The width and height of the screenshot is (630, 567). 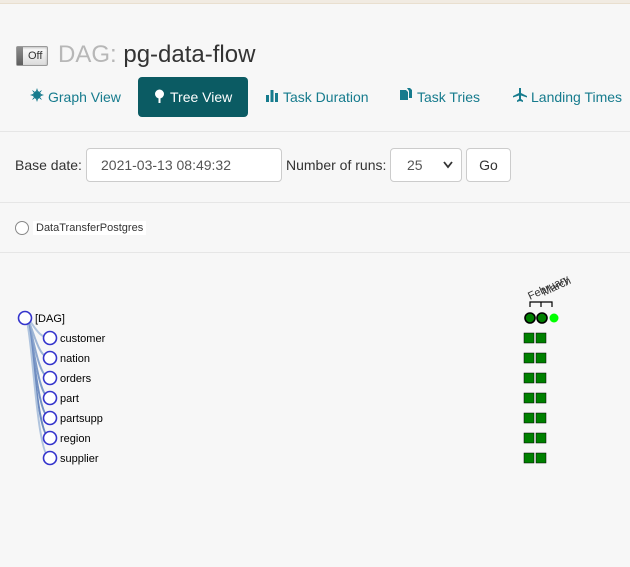 I want to click on task-row: supplier, so click(x=294, y=458).